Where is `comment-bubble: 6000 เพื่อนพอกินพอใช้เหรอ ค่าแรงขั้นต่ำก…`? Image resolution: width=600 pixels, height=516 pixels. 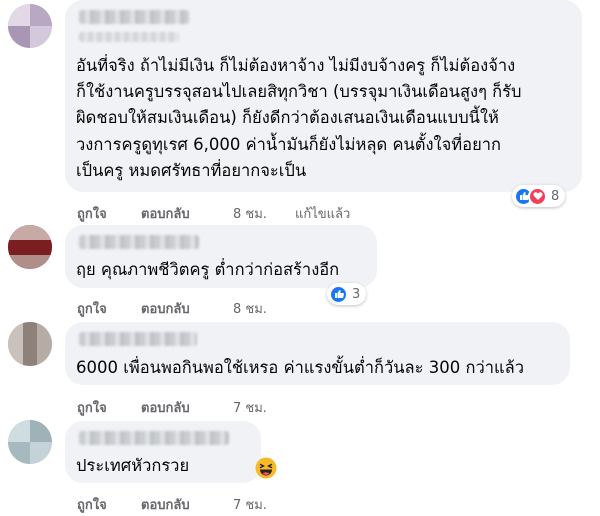
comment-bubble: 6000 เพื่อนพอกินพอใช้เหรอ ค่าแรงขั้นต่ำก… is located at coordinates (317, 353).